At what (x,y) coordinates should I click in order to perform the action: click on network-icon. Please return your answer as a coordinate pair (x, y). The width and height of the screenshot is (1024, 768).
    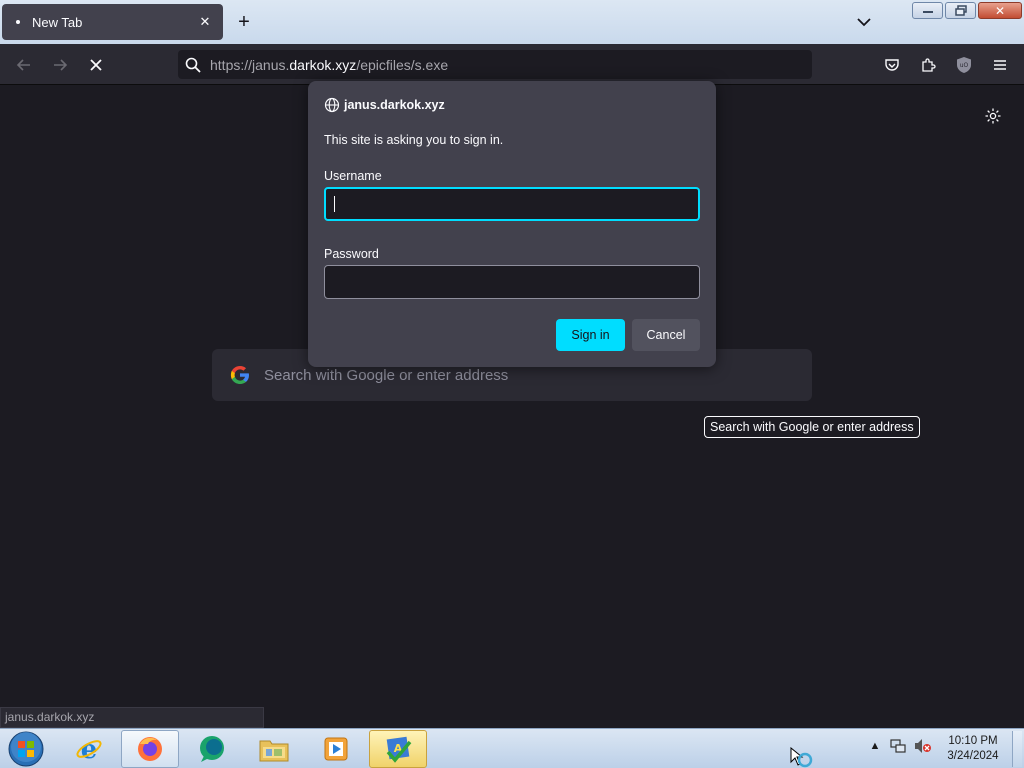
    Looking at the image, I should click on (898, 746).